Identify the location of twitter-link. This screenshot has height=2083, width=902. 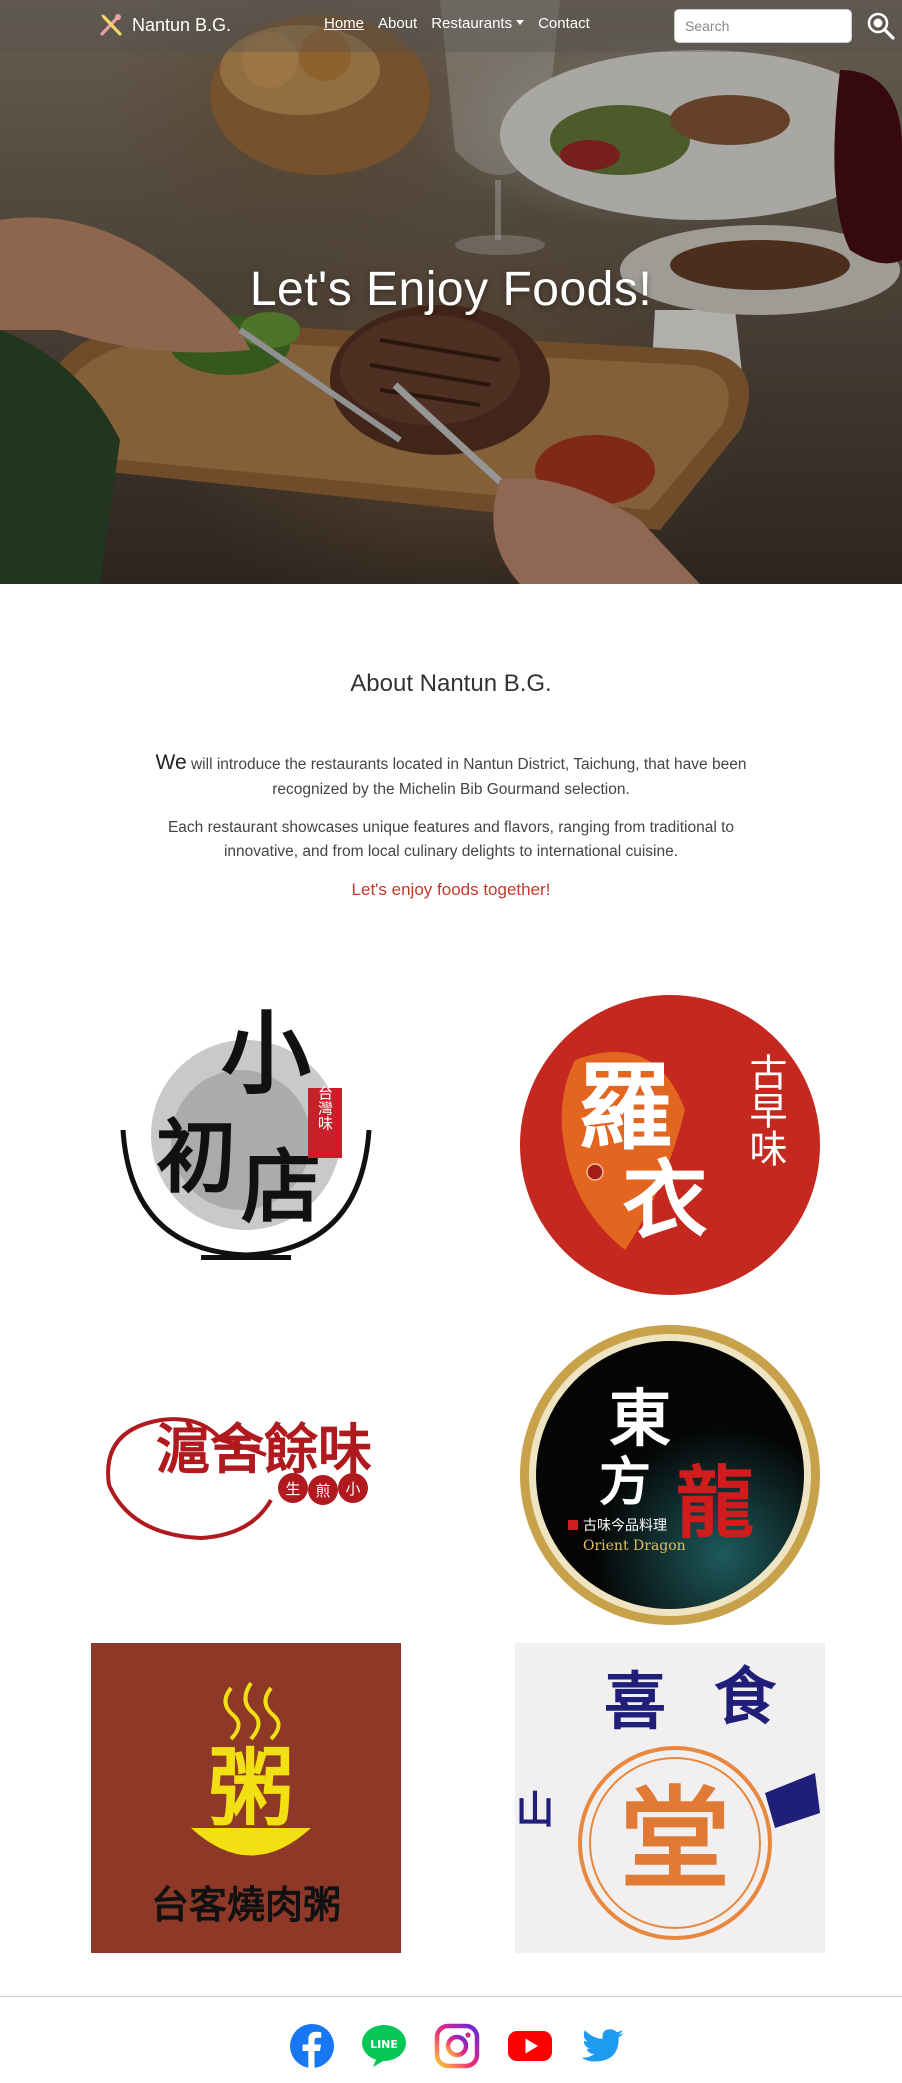
(603, 2046).